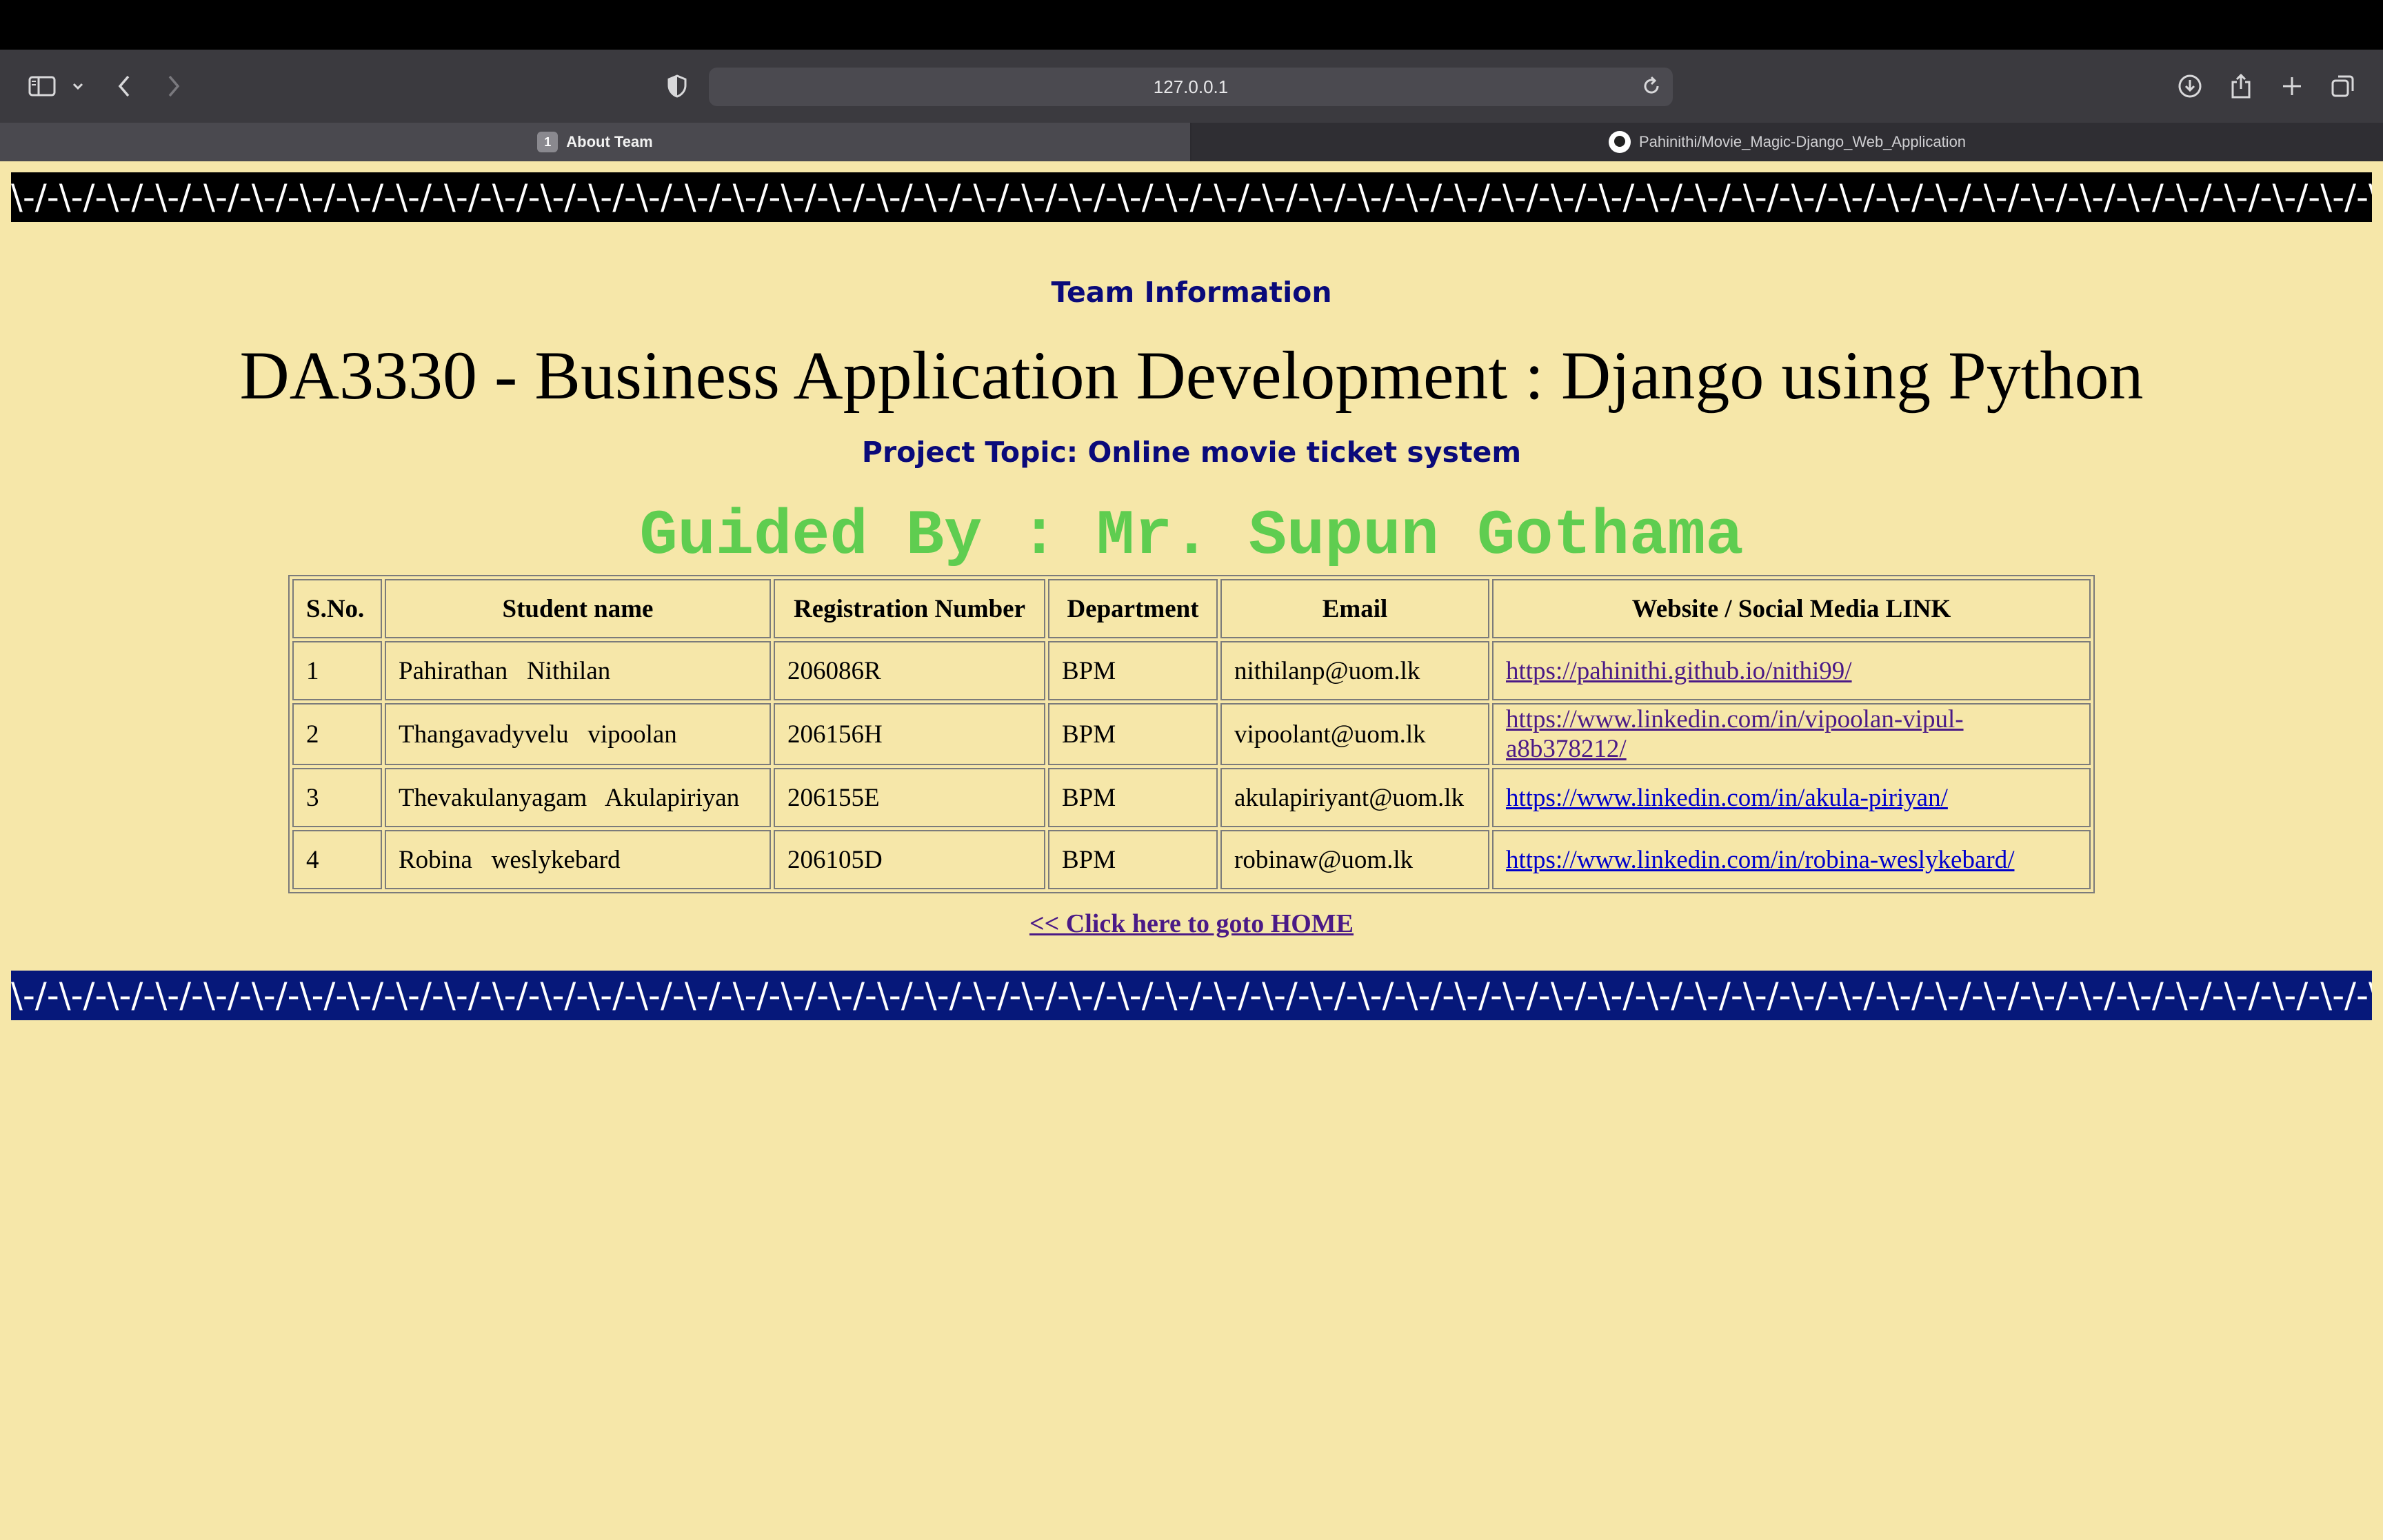 The image size is (2383, 1540). What do you see at coordinates (337, 860) in the screenshot?
I see `cell-sno: 4` at bounding box center [337, 860].